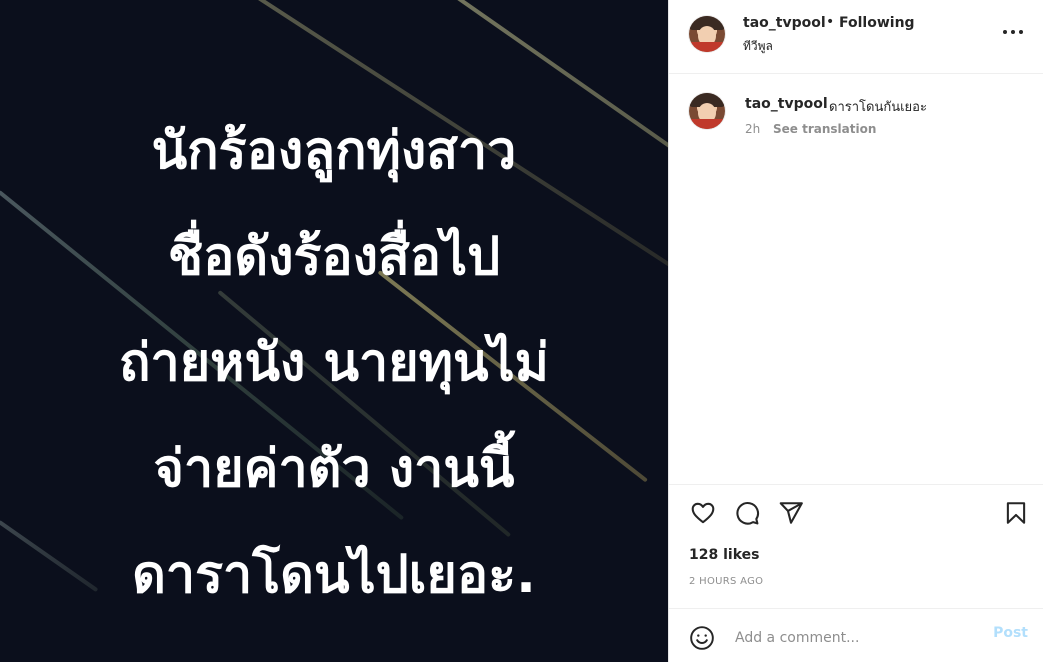 The height and width of the screenshot is (662, 1043). I want to click on post-timestamp: 2 HOURS AGO, so click(726, 581).